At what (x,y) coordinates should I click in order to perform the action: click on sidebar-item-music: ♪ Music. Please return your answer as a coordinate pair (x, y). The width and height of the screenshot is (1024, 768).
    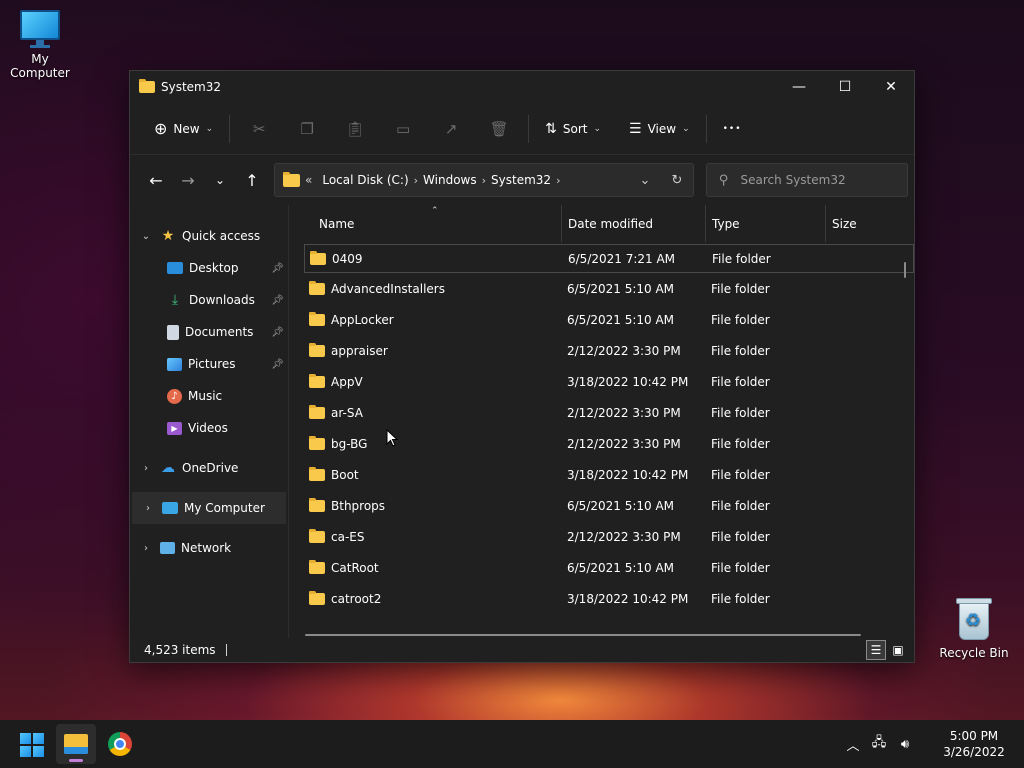
    Looking at the image, I should click on (209, 396).